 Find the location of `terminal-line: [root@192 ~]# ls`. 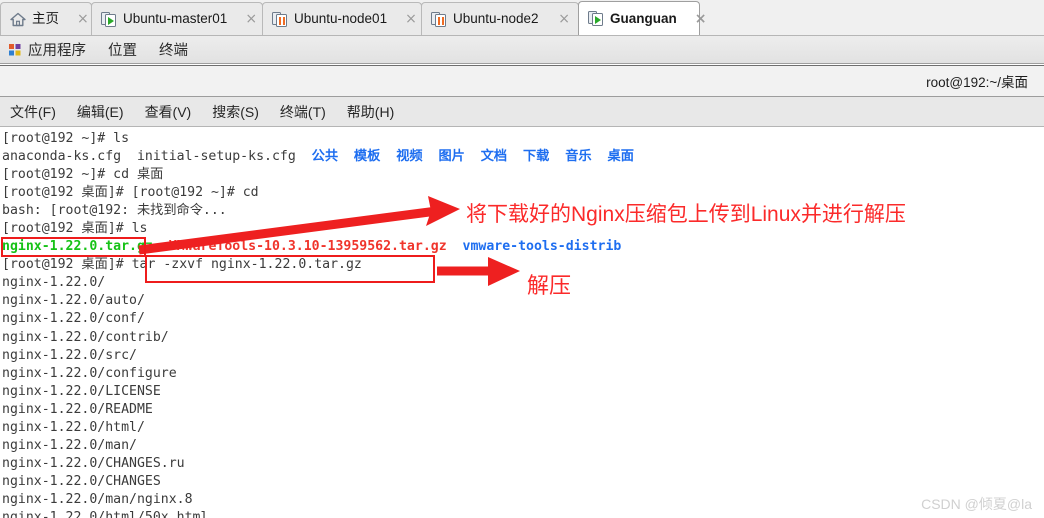

terminal-line: [root@192 ~]# ls is located at coordinates (523, 139).